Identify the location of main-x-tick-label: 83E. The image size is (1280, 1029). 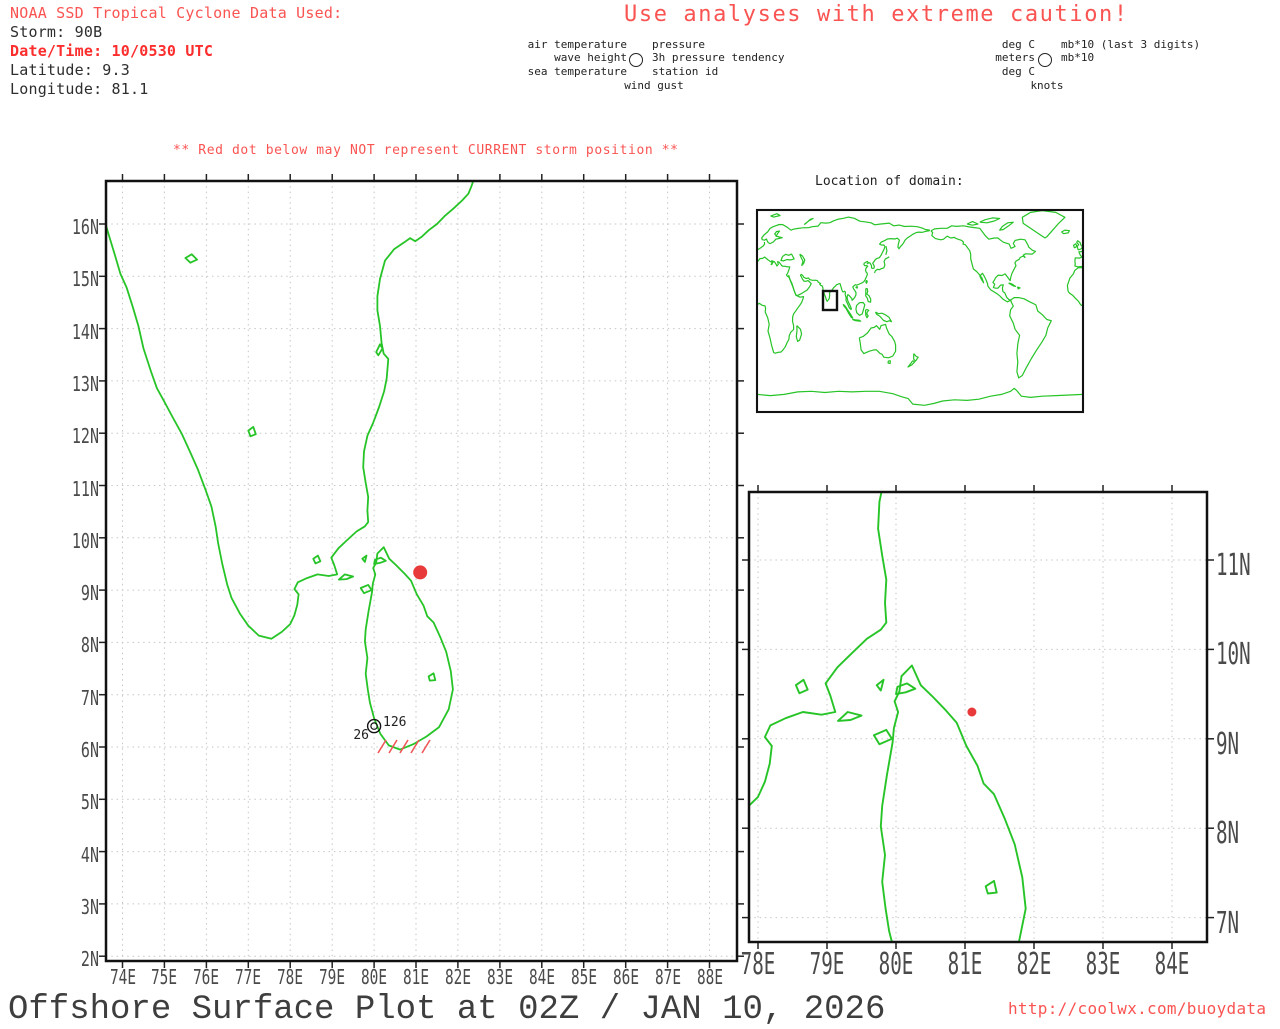
(499, 977).